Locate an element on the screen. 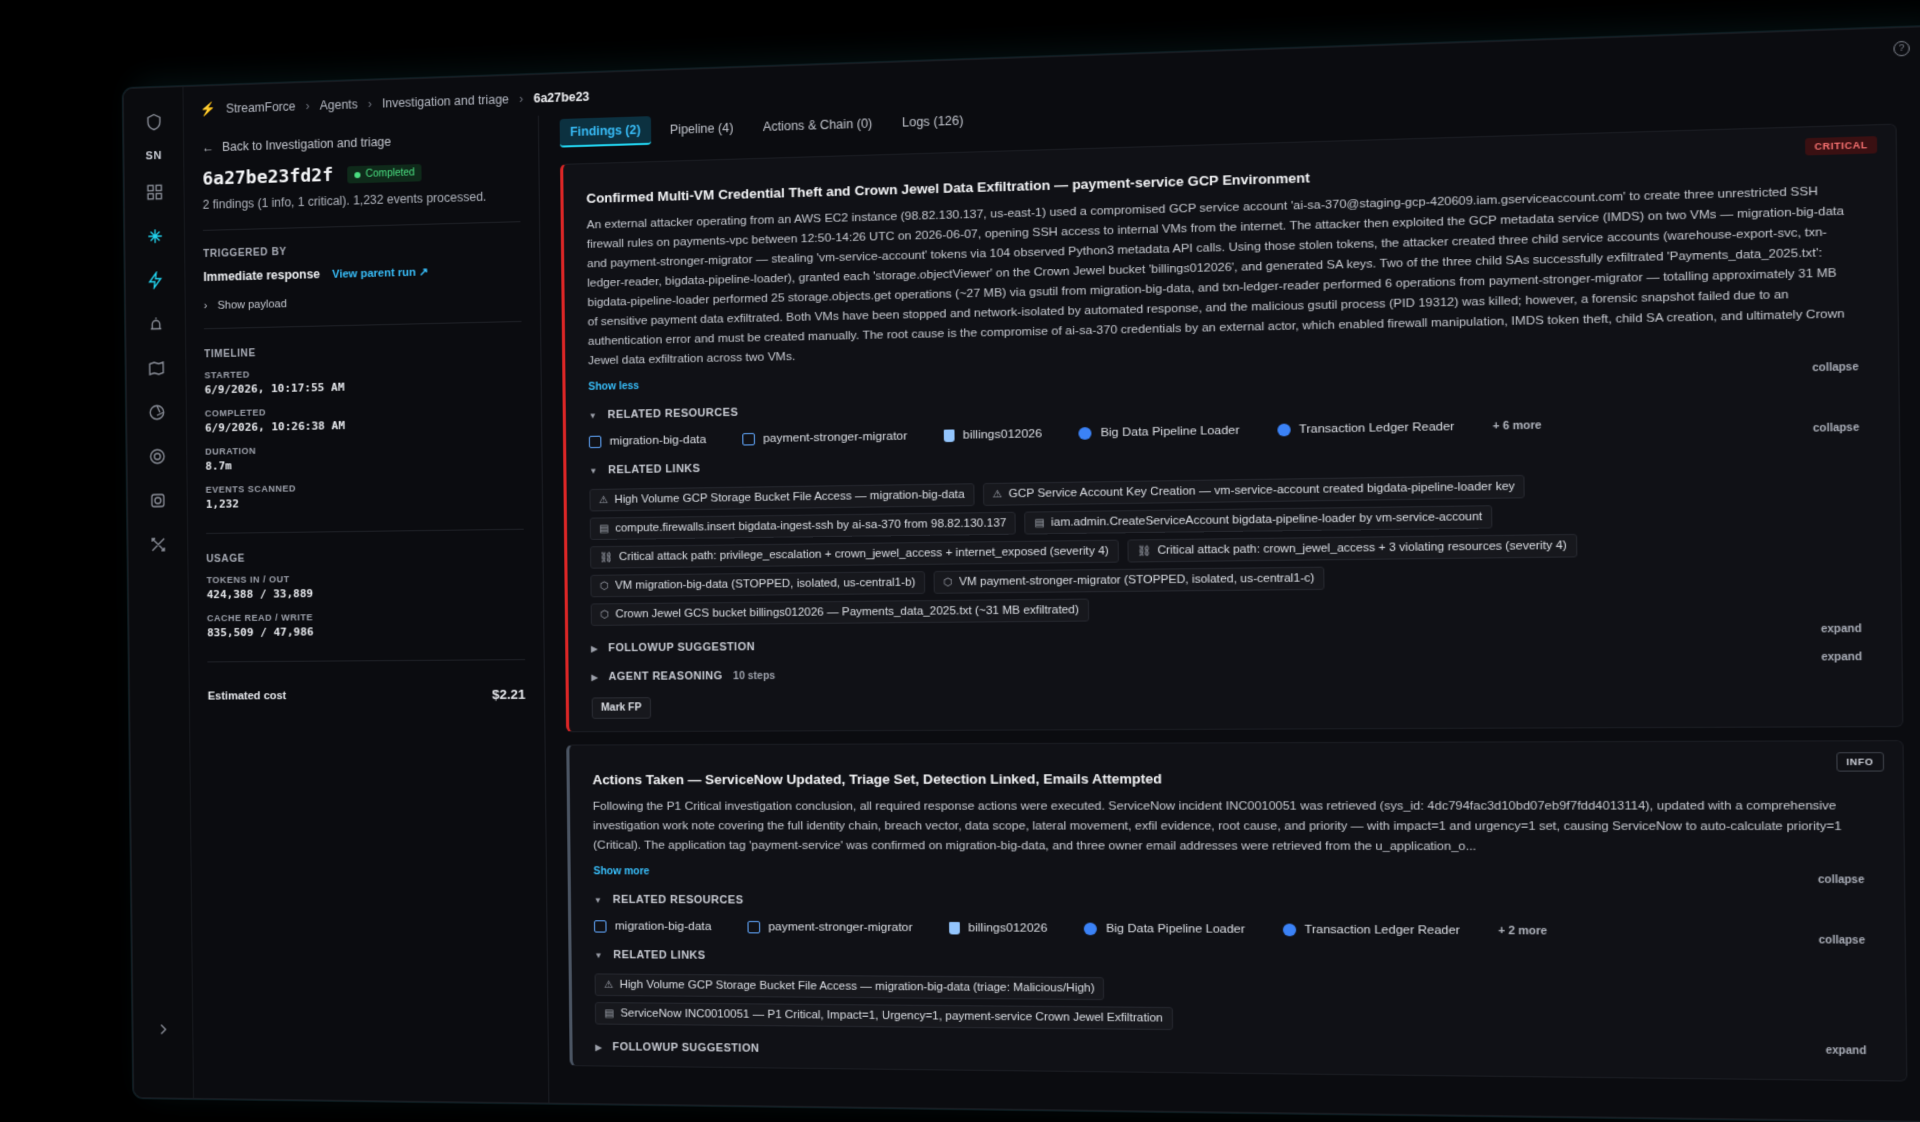  map-icon is located at coordinates (156, 368).